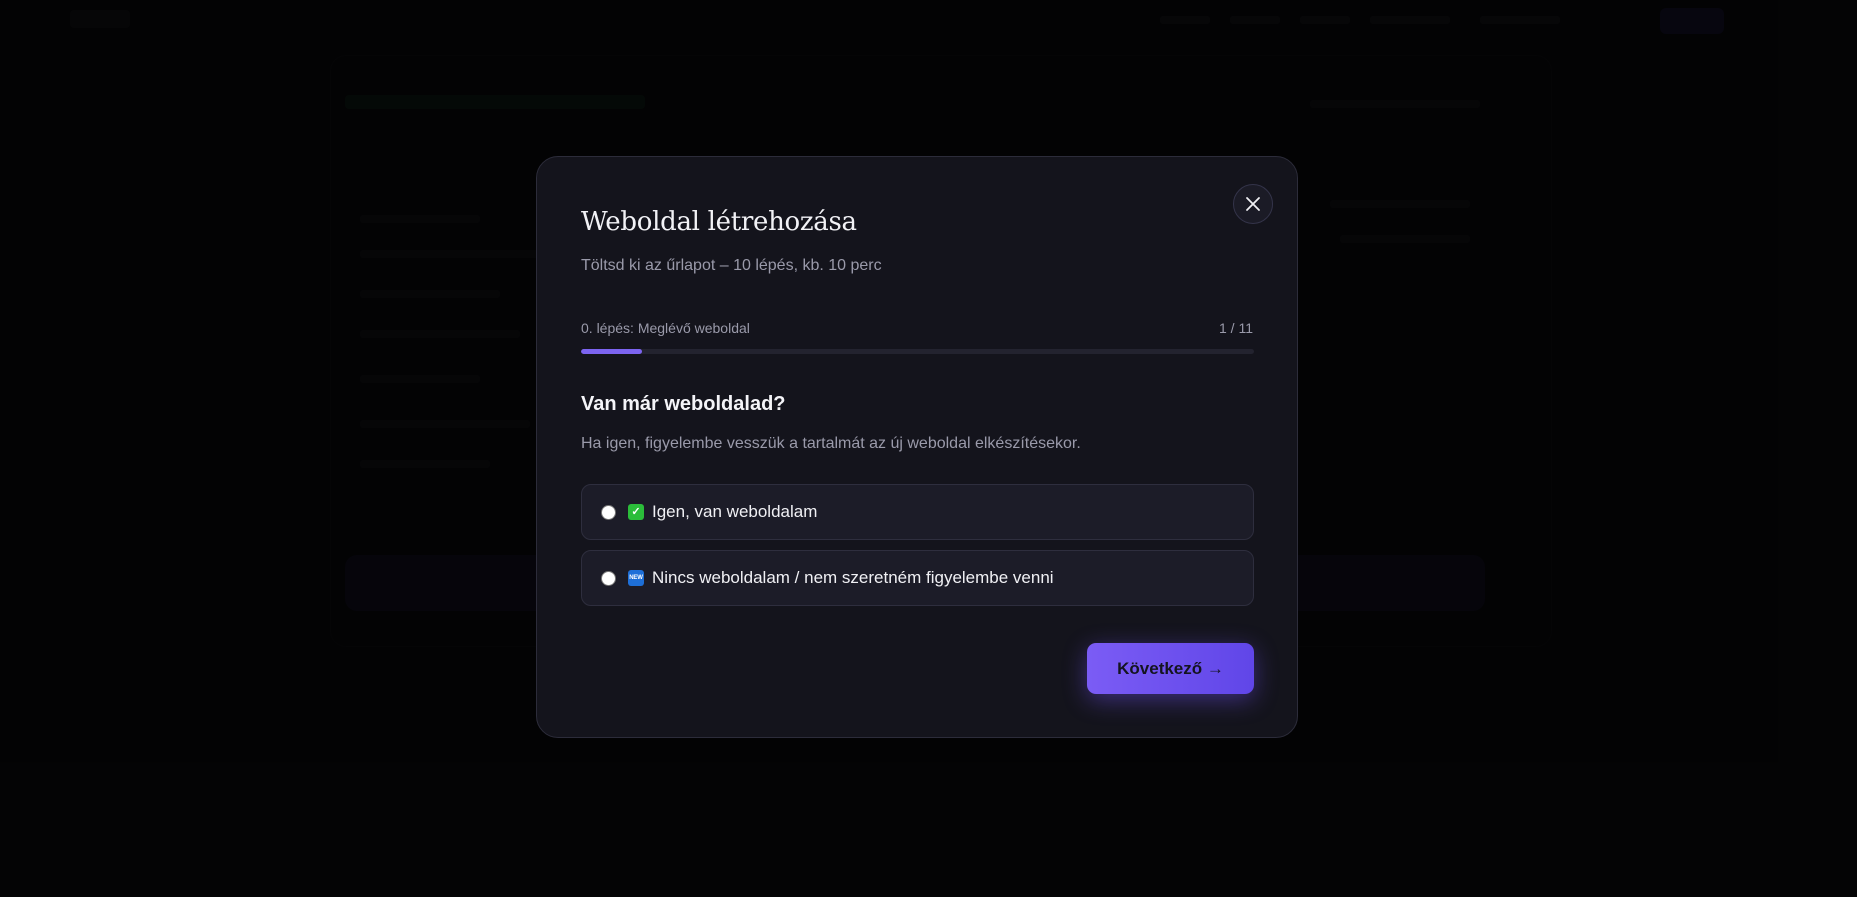  What do you see at coordinates (735, 511) in the screenshot?
I see `option-label: Igen, van weboldalam` at bounding box center [735, 511].